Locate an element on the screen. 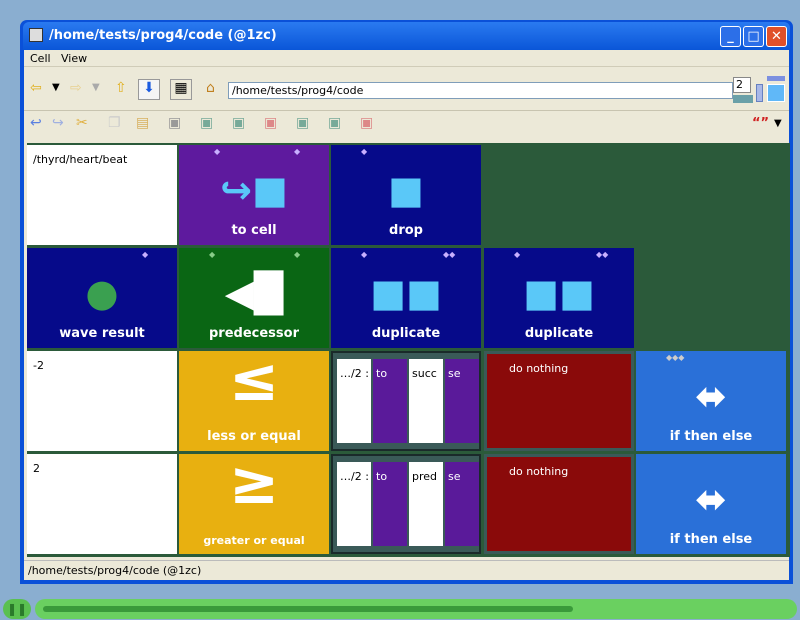 The height and width of the screenshot is (620, 800). tile-label: predecessor is located at coordinates (254, 333).